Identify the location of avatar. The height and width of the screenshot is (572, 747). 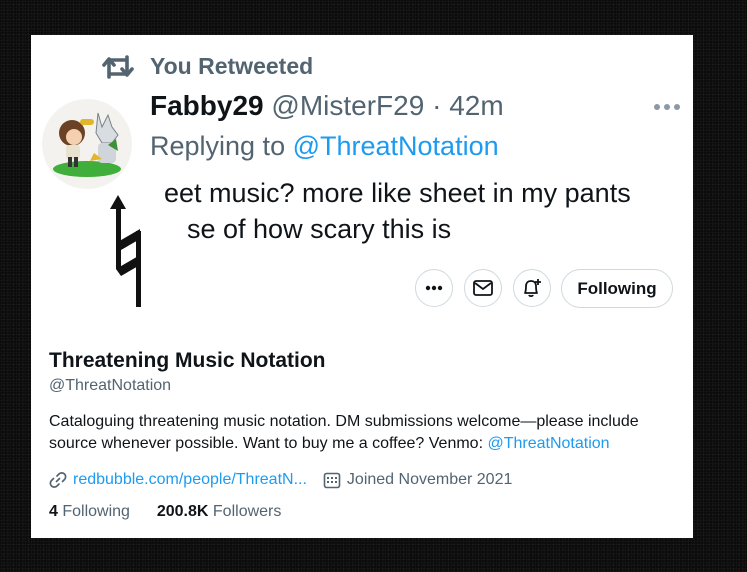
(87, 144).